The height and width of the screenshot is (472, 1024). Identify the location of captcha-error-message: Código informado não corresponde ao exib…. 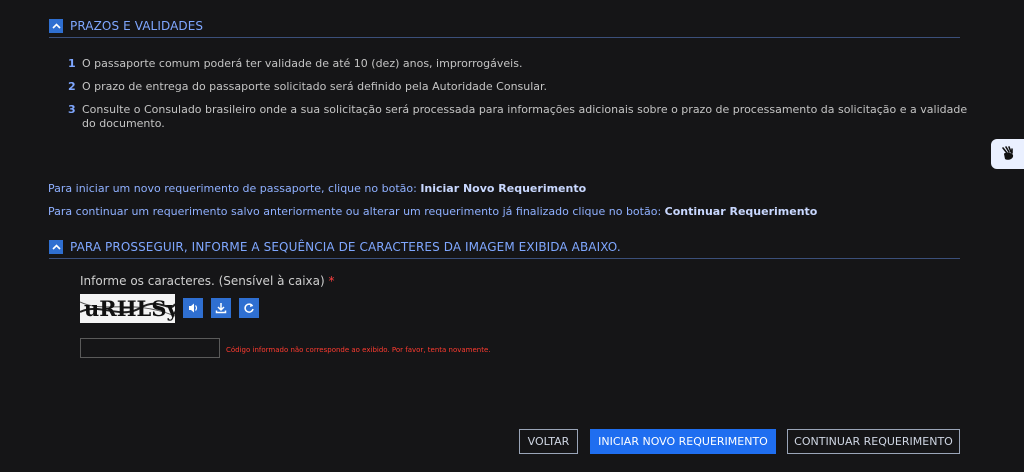
(358, 350).